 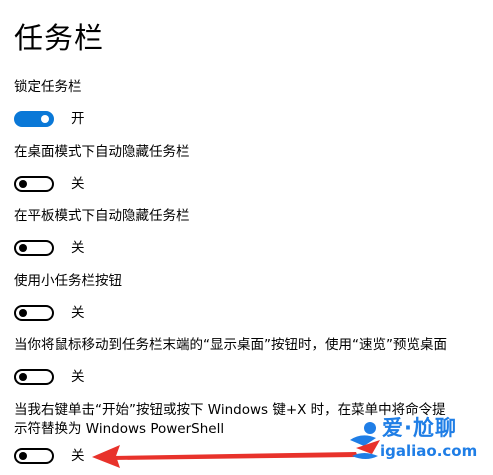 I want to click on setting-label: 在平板模式下自动隐藏任务栏, so click(x=102, y=216).